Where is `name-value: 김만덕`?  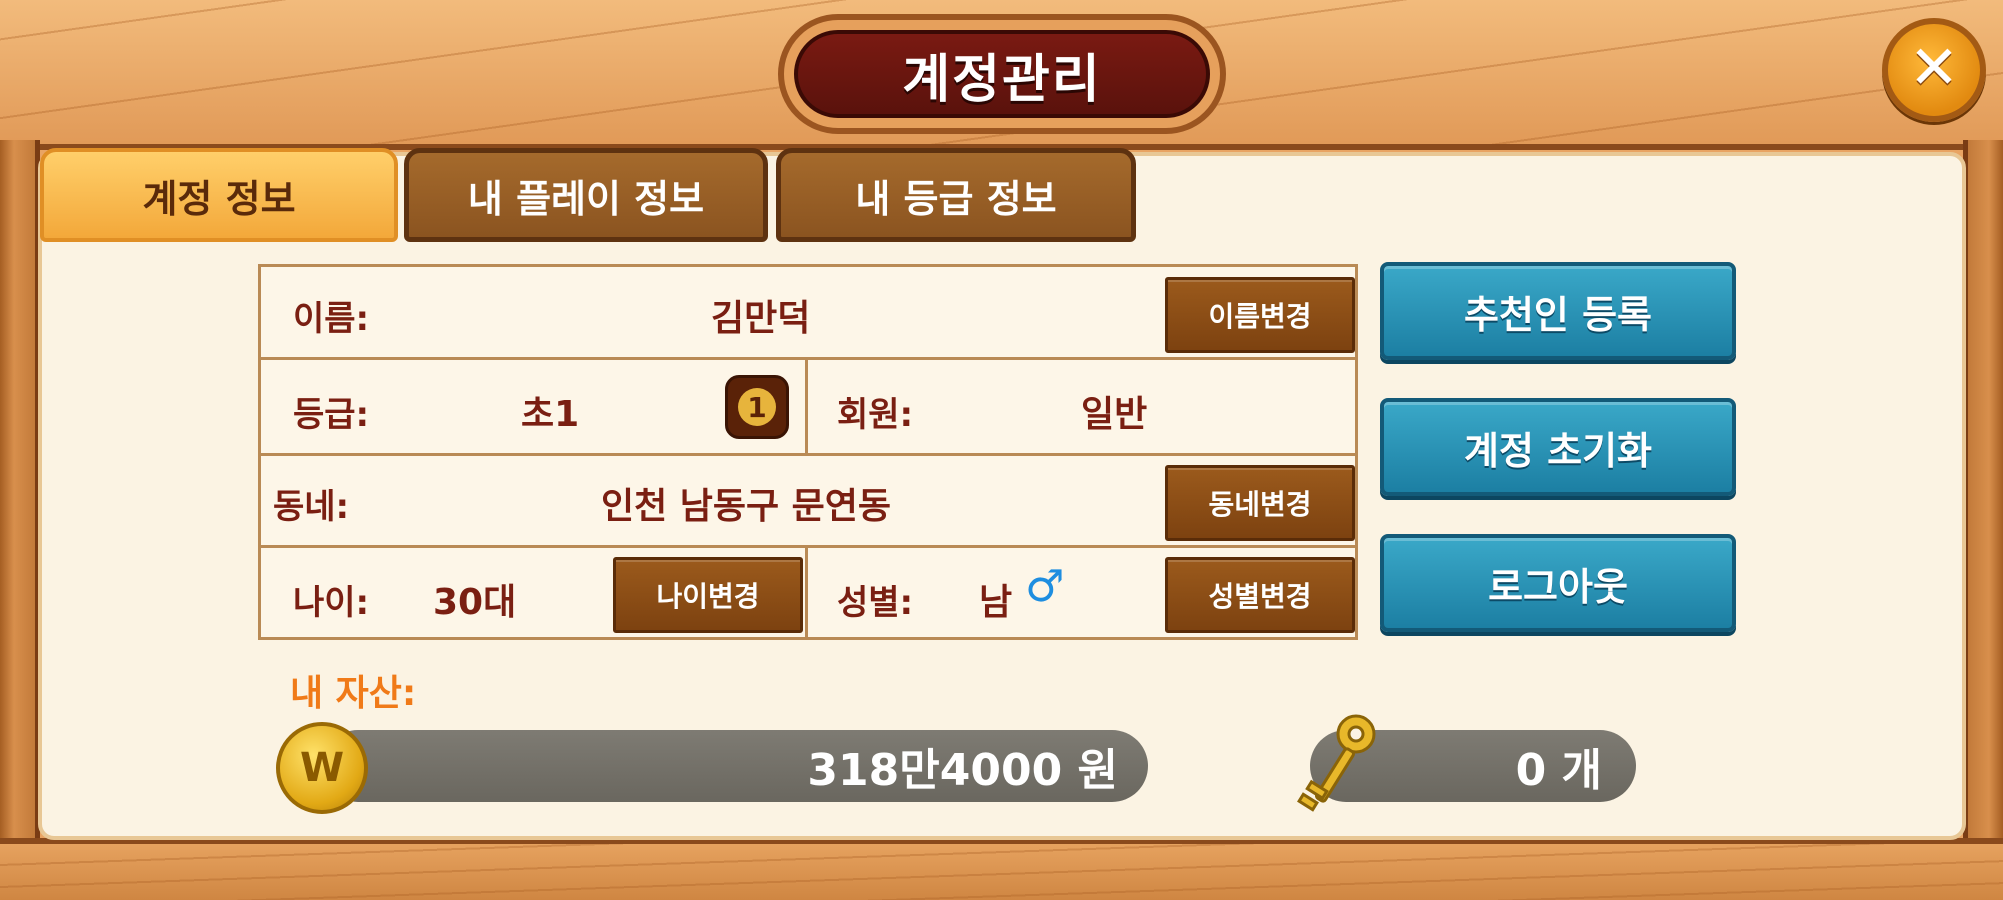 name-value: 김만덕 is located at coordinates (761, 318).